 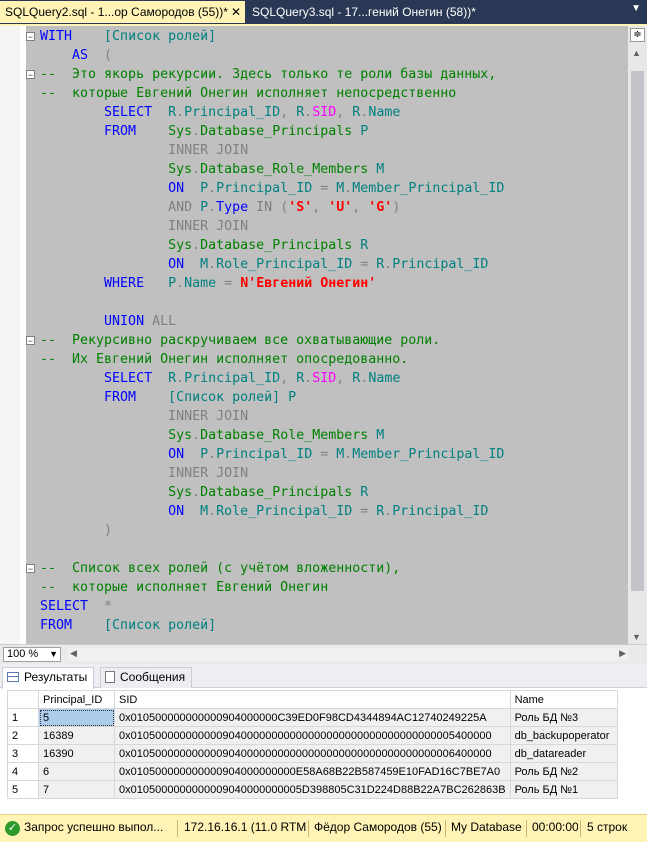 I want to click on row-number: 4, so click(x=23, y=771).